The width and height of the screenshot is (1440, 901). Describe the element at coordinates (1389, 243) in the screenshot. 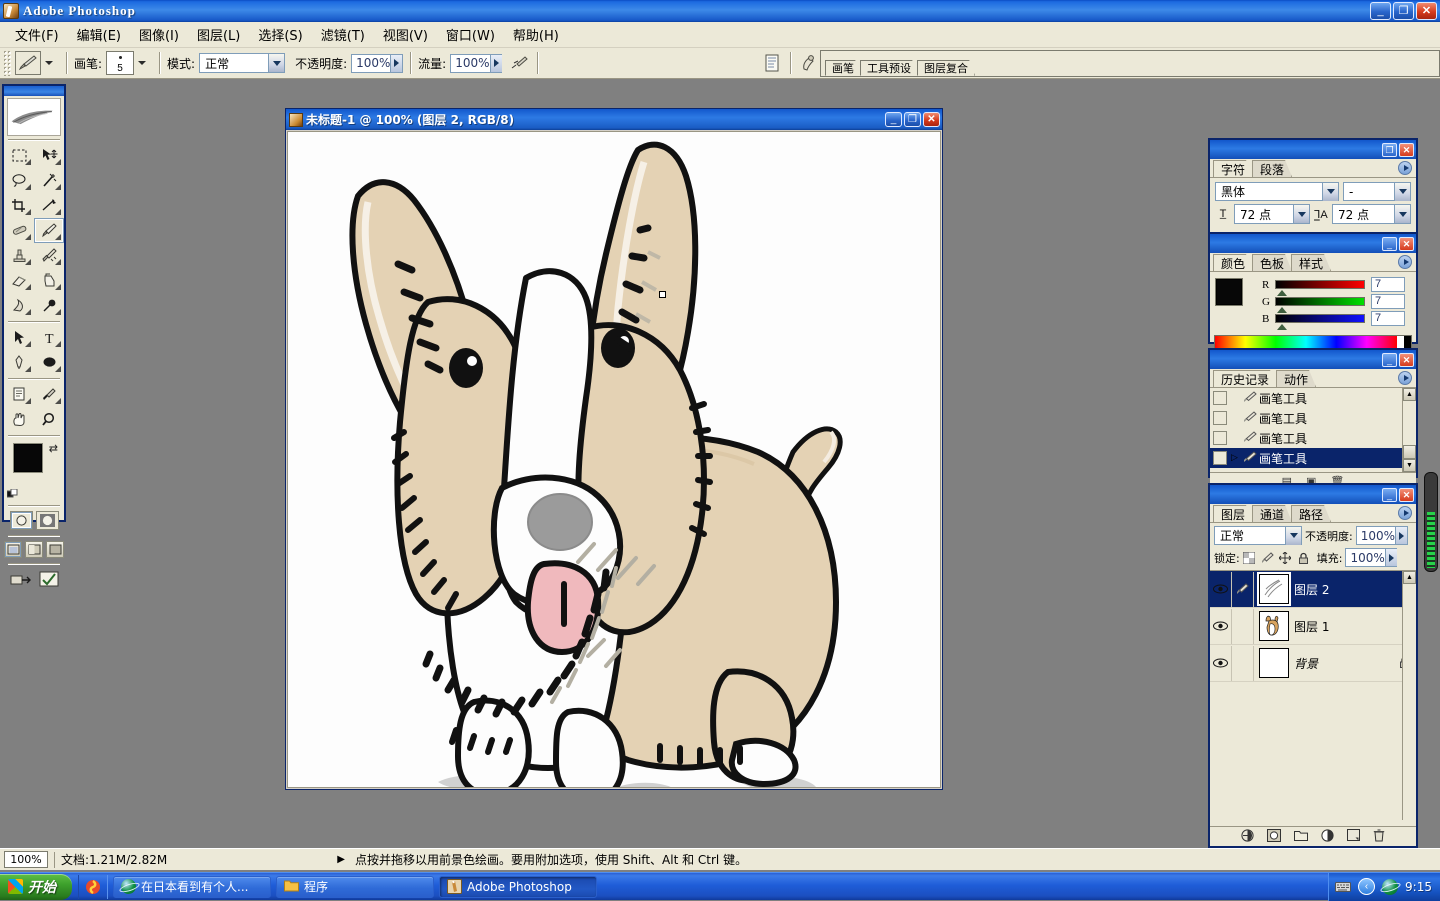

I see `color-minimize-button: _` at that location.